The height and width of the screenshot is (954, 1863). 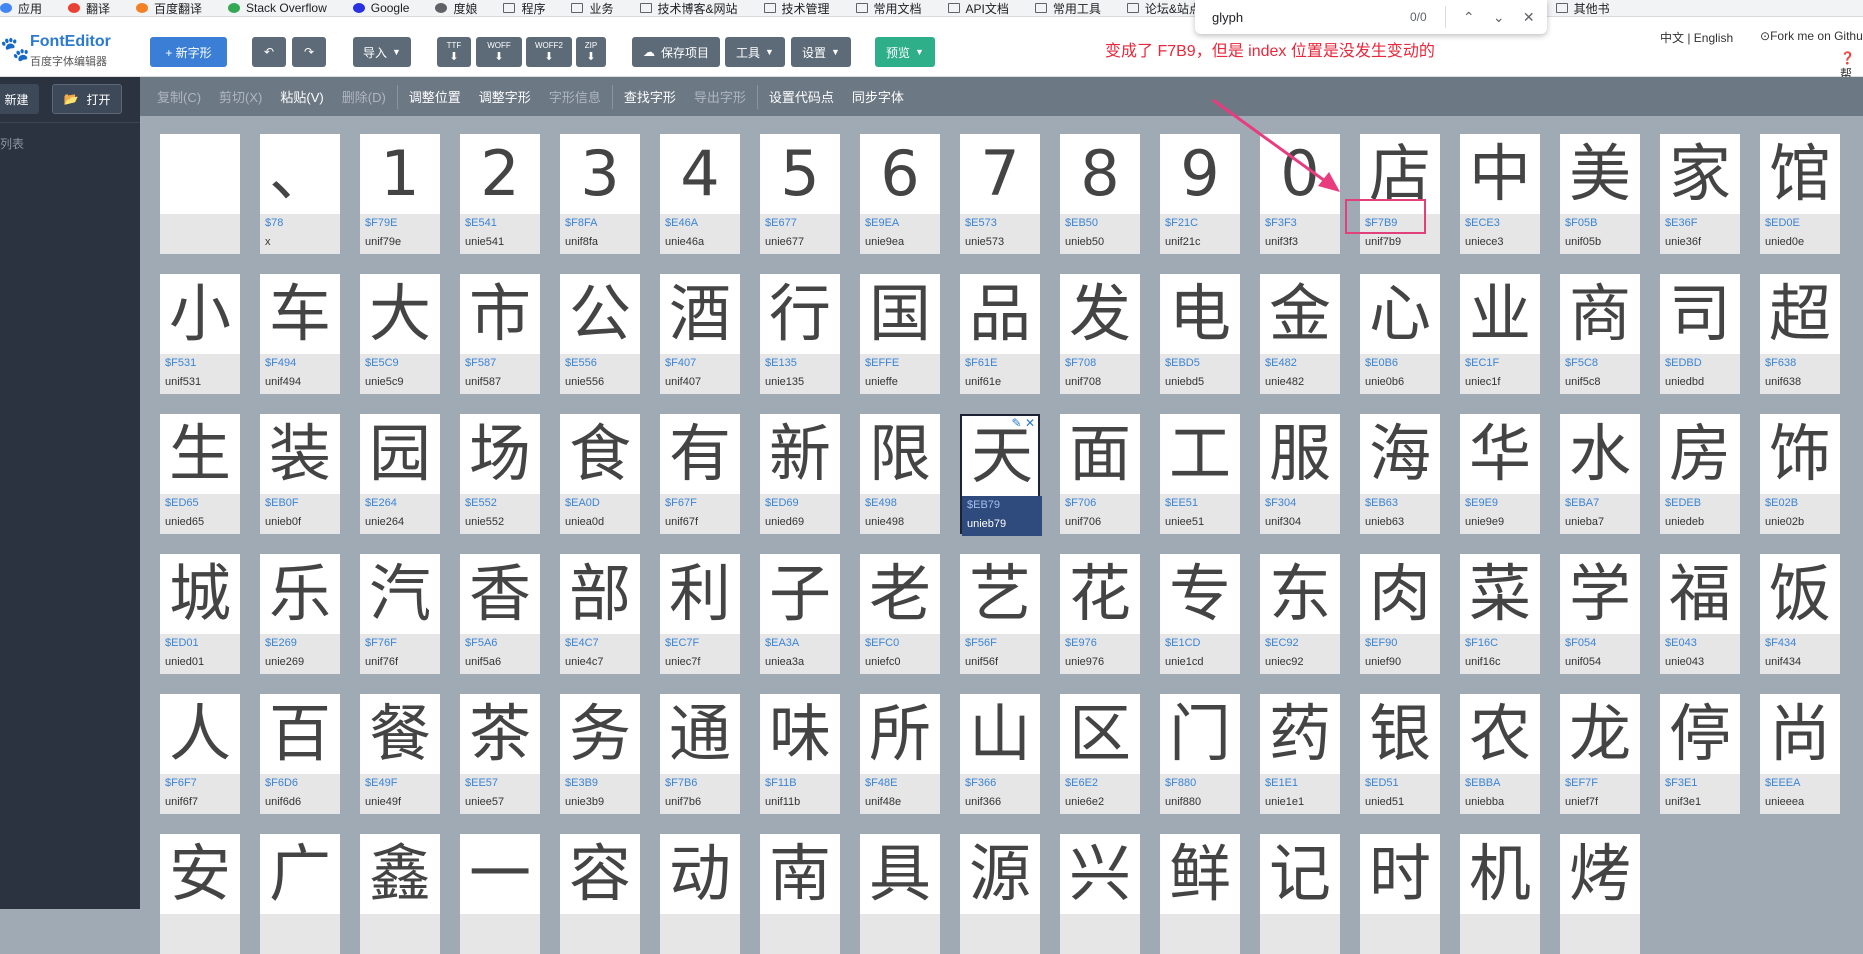 What do you see at coordinates (1300, 334) in the screenshot?
I see `glyph-cell: 金 $E482 unie482` at bounding box center [1300, 334].